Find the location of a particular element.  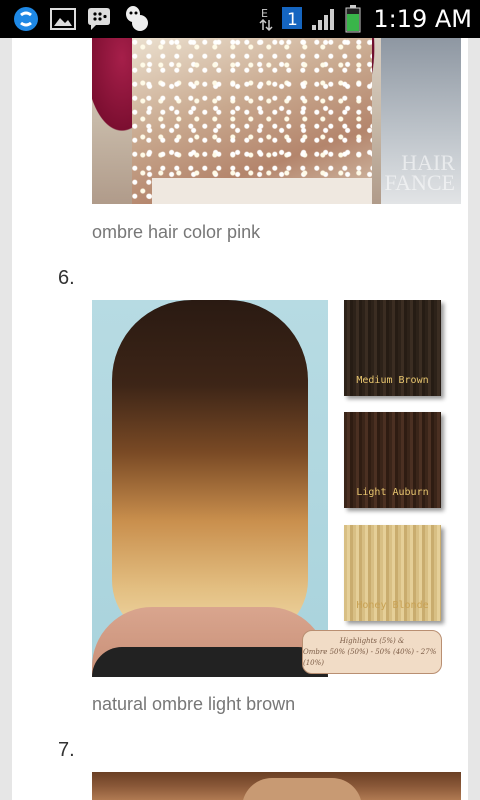

network-type-icon: E is located at coordinates (266, 19).